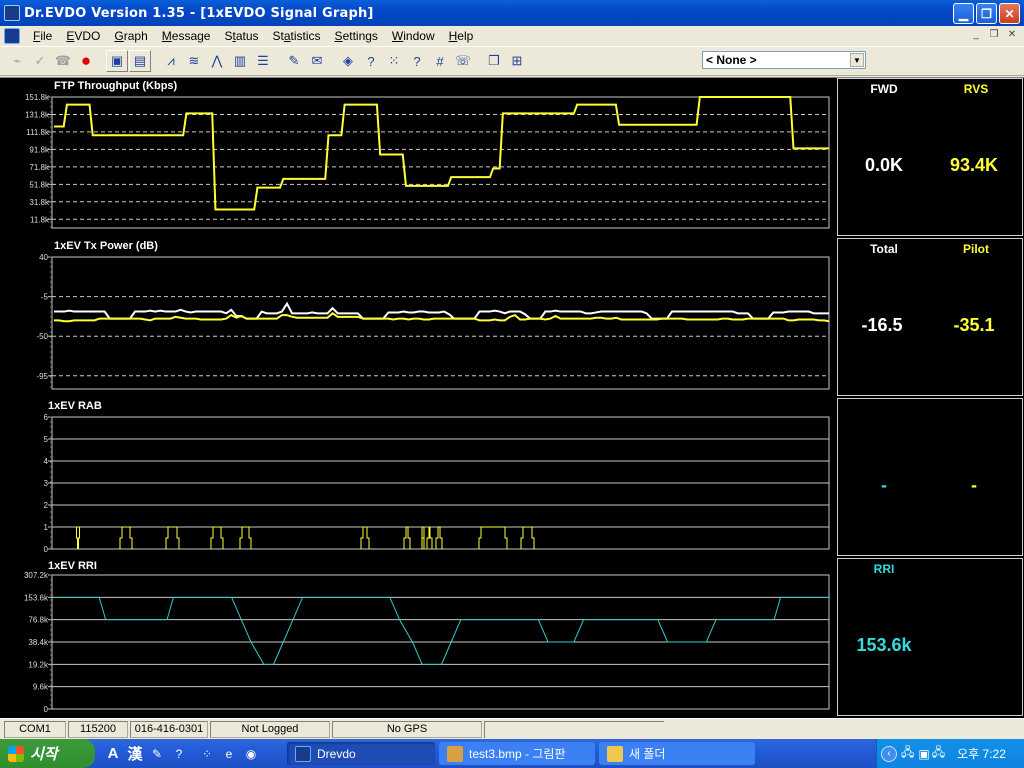 This screenshot has width=1024, height=768. I want to click on y-tick-label: 5, so click(46, 439).